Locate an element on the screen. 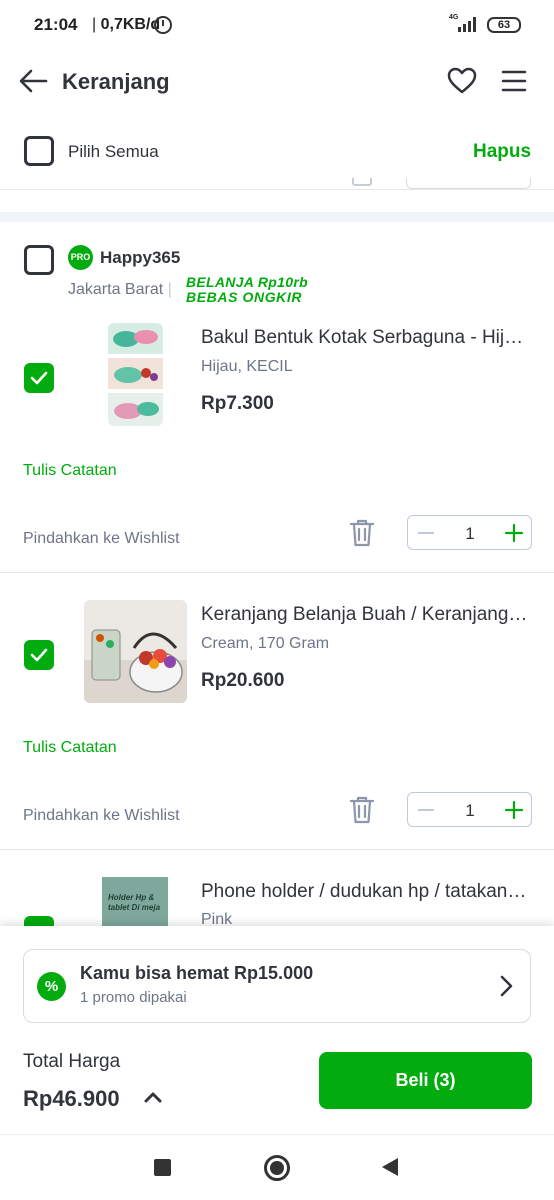 The width and height of the screenshot is (554, 1200). recent-apps-icon is located at coordinates (162, 1167).